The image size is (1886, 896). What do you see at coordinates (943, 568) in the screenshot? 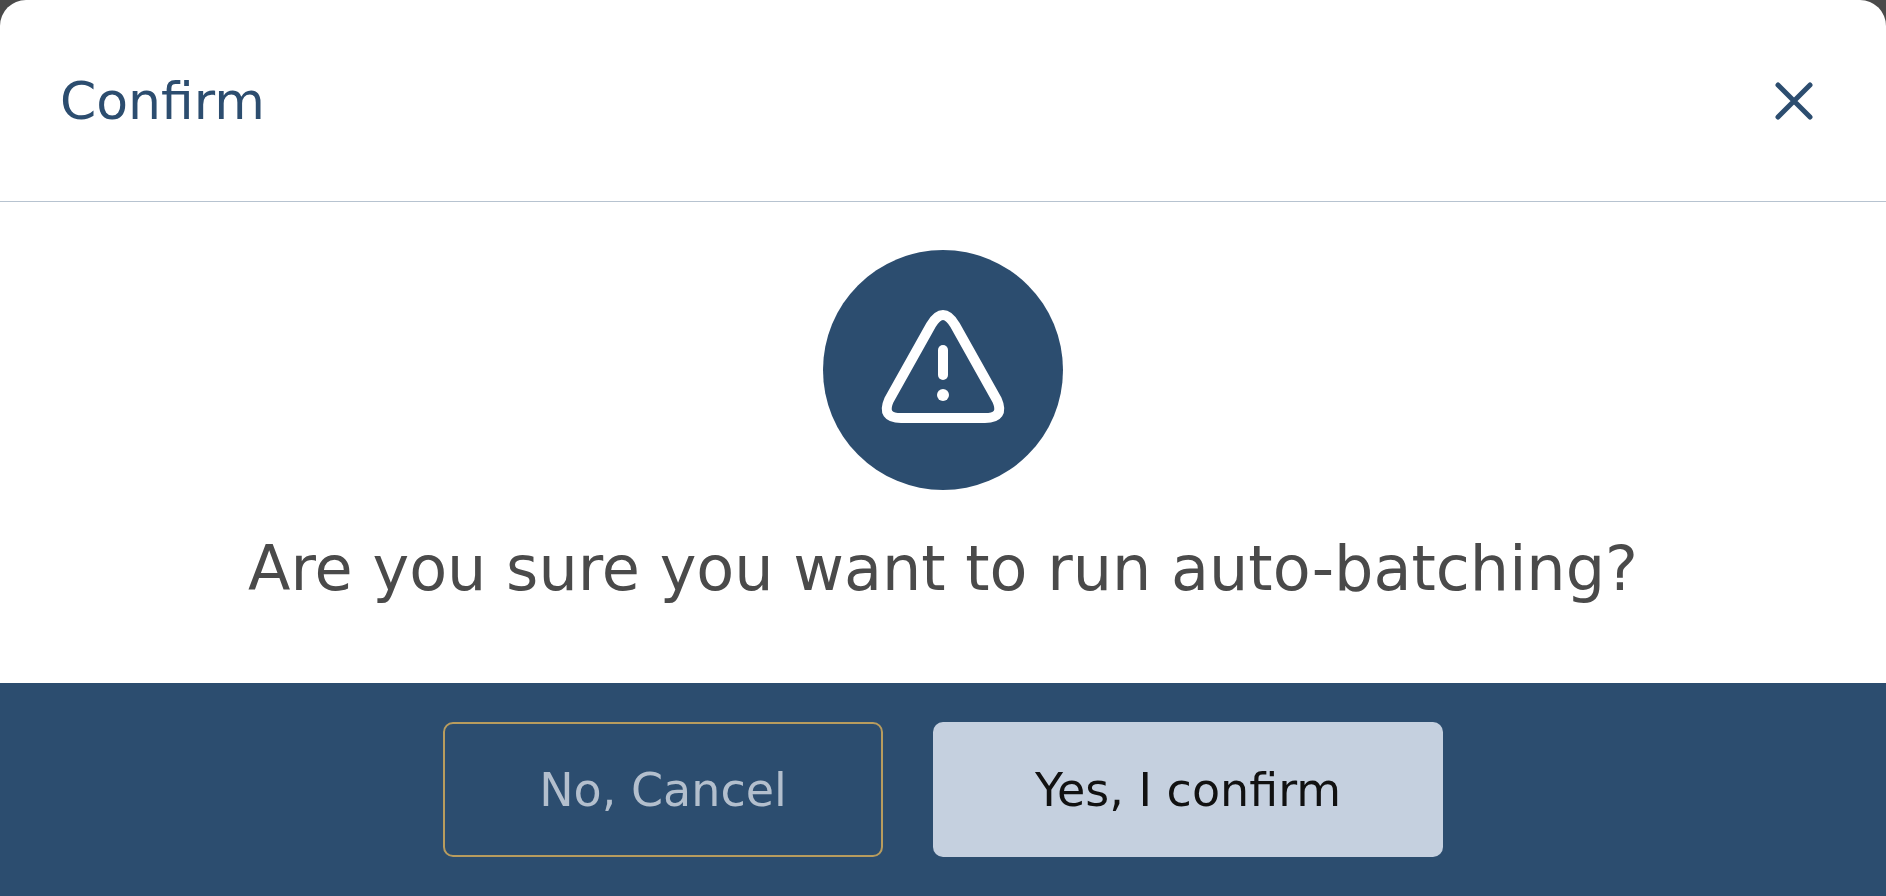
I see `confirmation-message: Are you sure you want to run auto-batching?` at bounding box center [943, 568].